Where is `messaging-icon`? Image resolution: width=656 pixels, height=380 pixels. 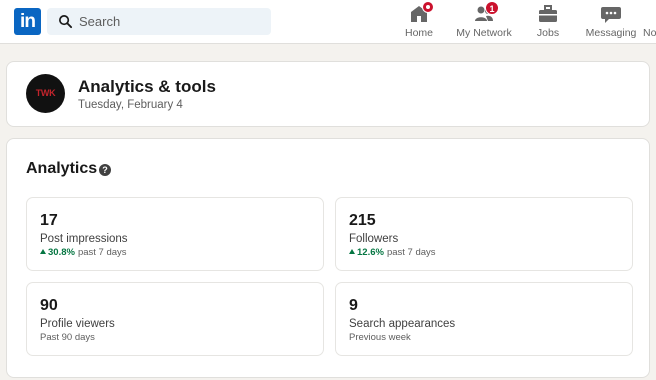
messaging-icon is located at coordinates (611, 14).